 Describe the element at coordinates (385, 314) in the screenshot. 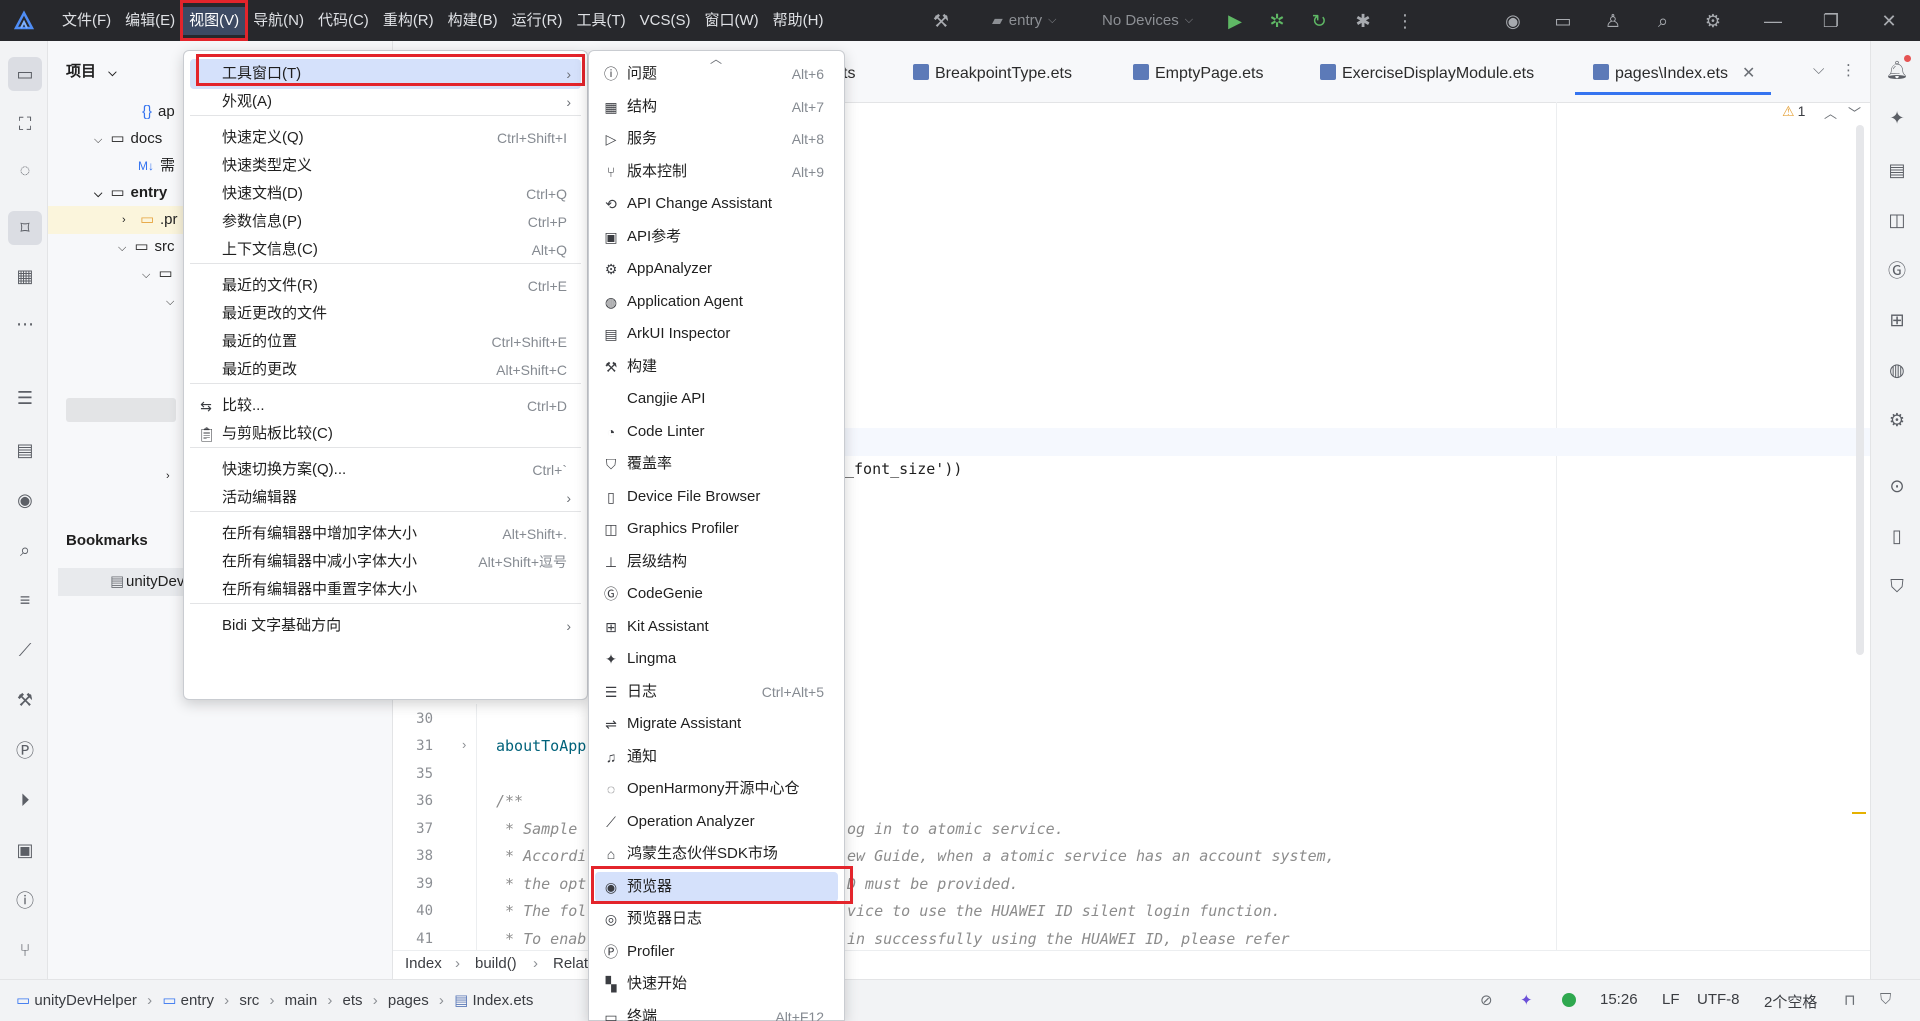

I see `view-menu-item-8: 最近更改的文件` at that location.